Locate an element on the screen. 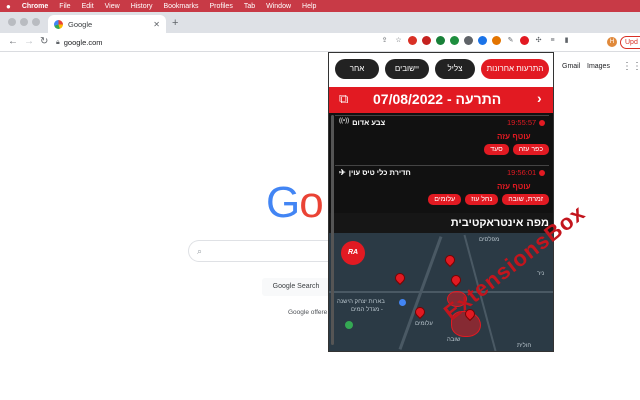 The width and height of the screenshot is (640, 400). map-label: - מגדל המים is located at coordinates (367, 310).